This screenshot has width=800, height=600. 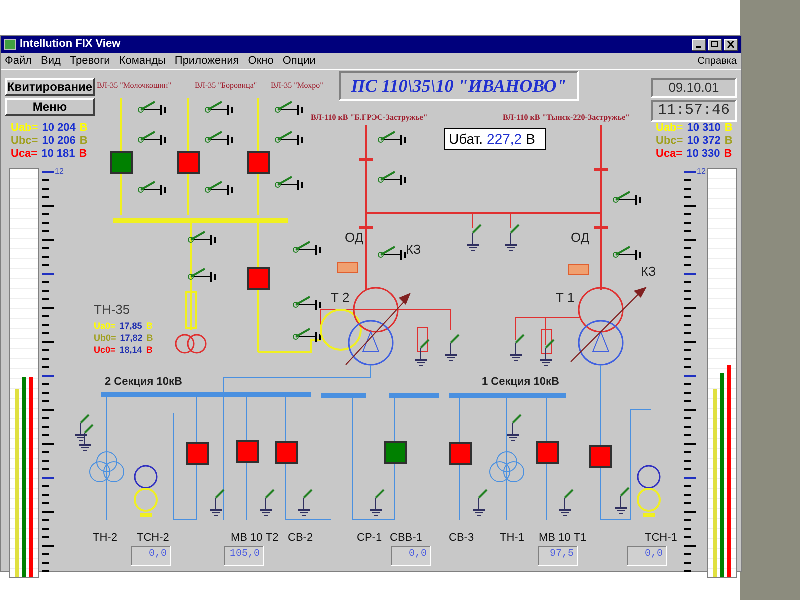 I want to click on menu-item: Тревоги, so click(x=90, y=61).